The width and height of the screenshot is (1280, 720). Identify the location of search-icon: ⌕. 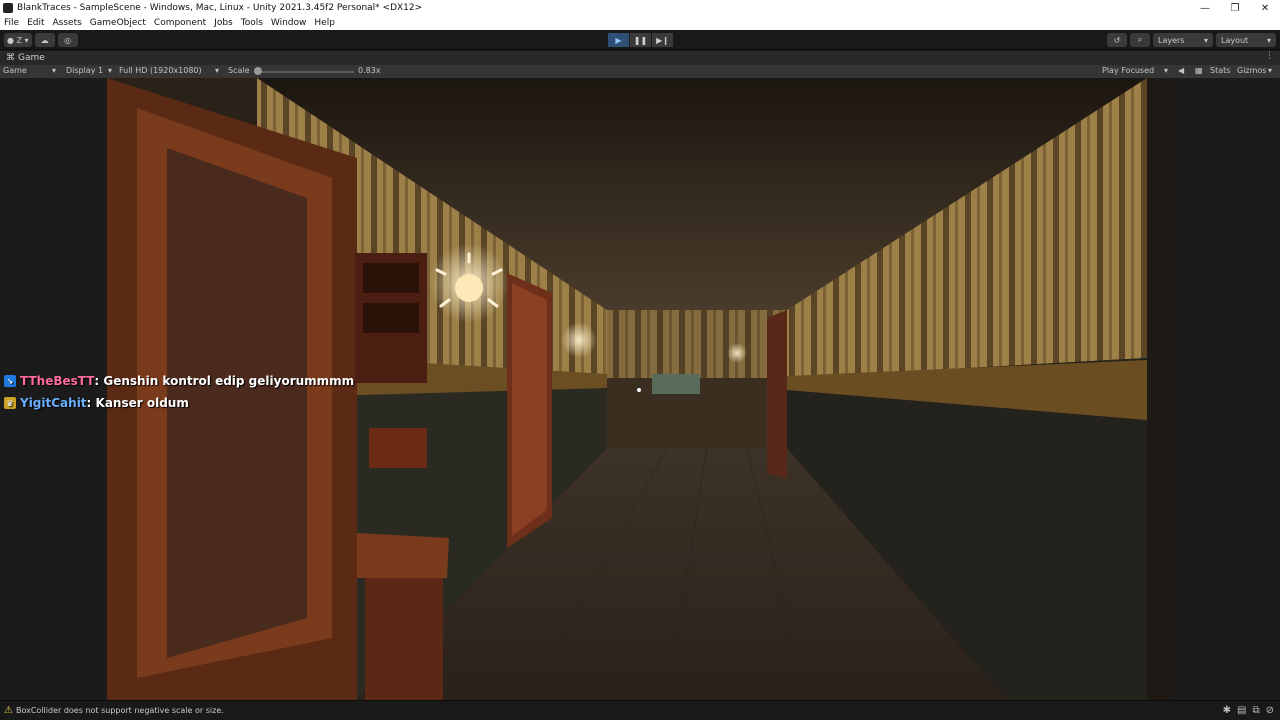
(1140, 39).